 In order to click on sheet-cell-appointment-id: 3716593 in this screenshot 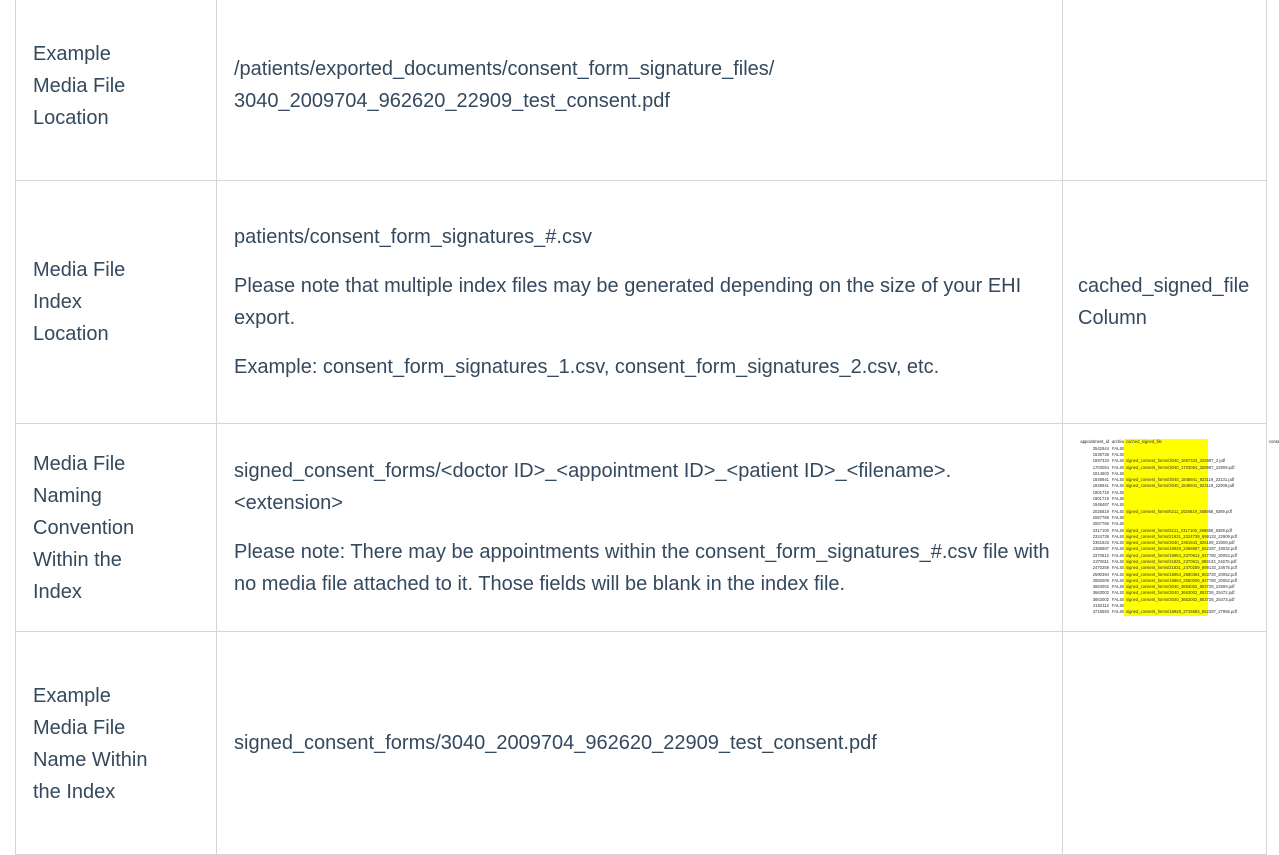, I will do `click(1100, 612)`.